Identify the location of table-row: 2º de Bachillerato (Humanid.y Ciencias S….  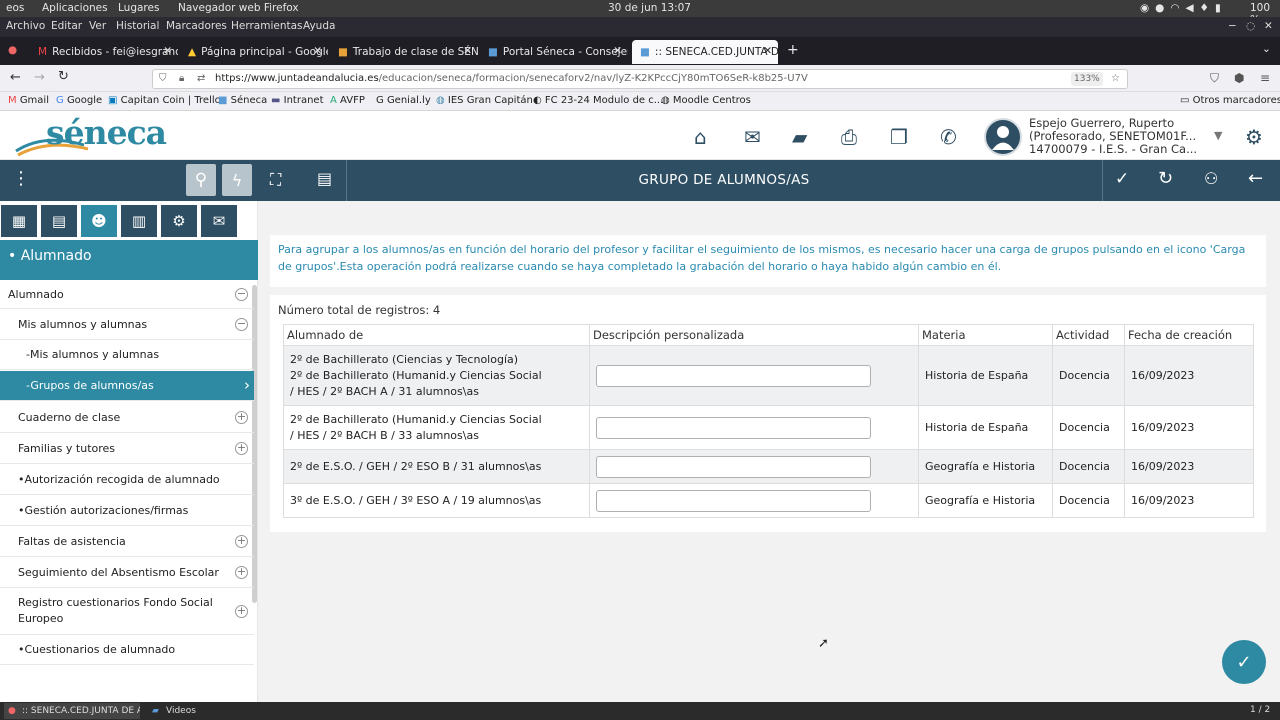
(768, 427).